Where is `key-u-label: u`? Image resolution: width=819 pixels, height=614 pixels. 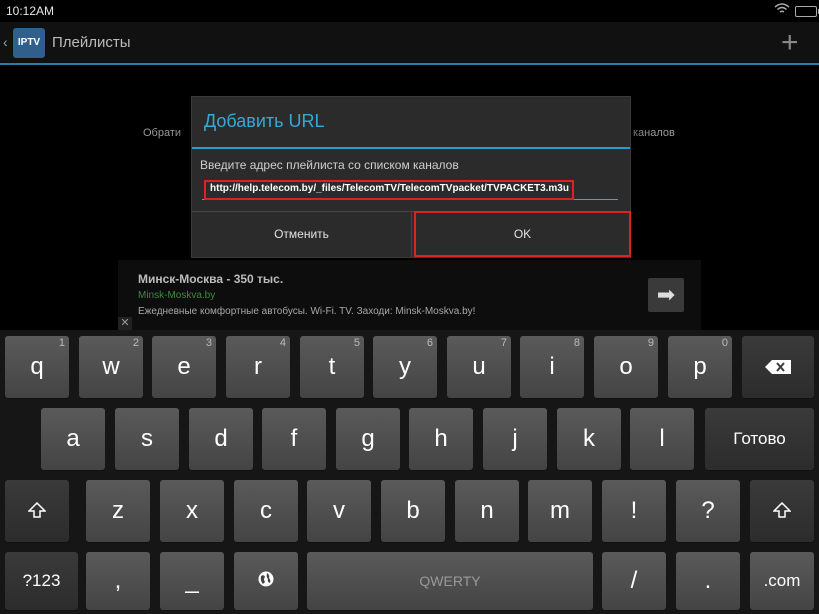 key-u-label: u is located at coordinates (479, 366).